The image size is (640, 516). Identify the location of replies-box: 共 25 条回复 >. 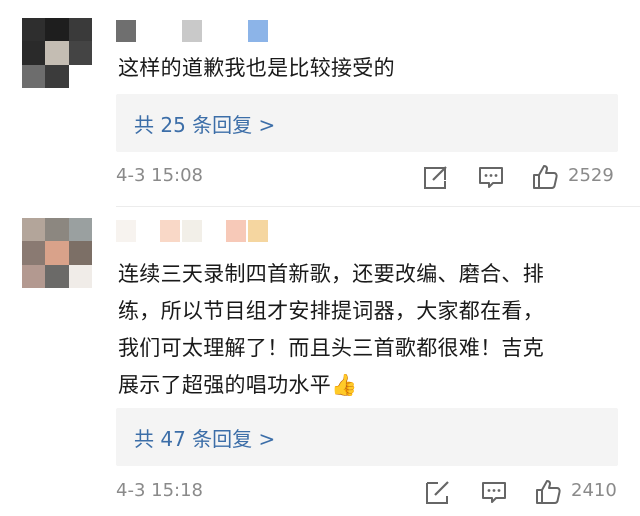
(367, 123).